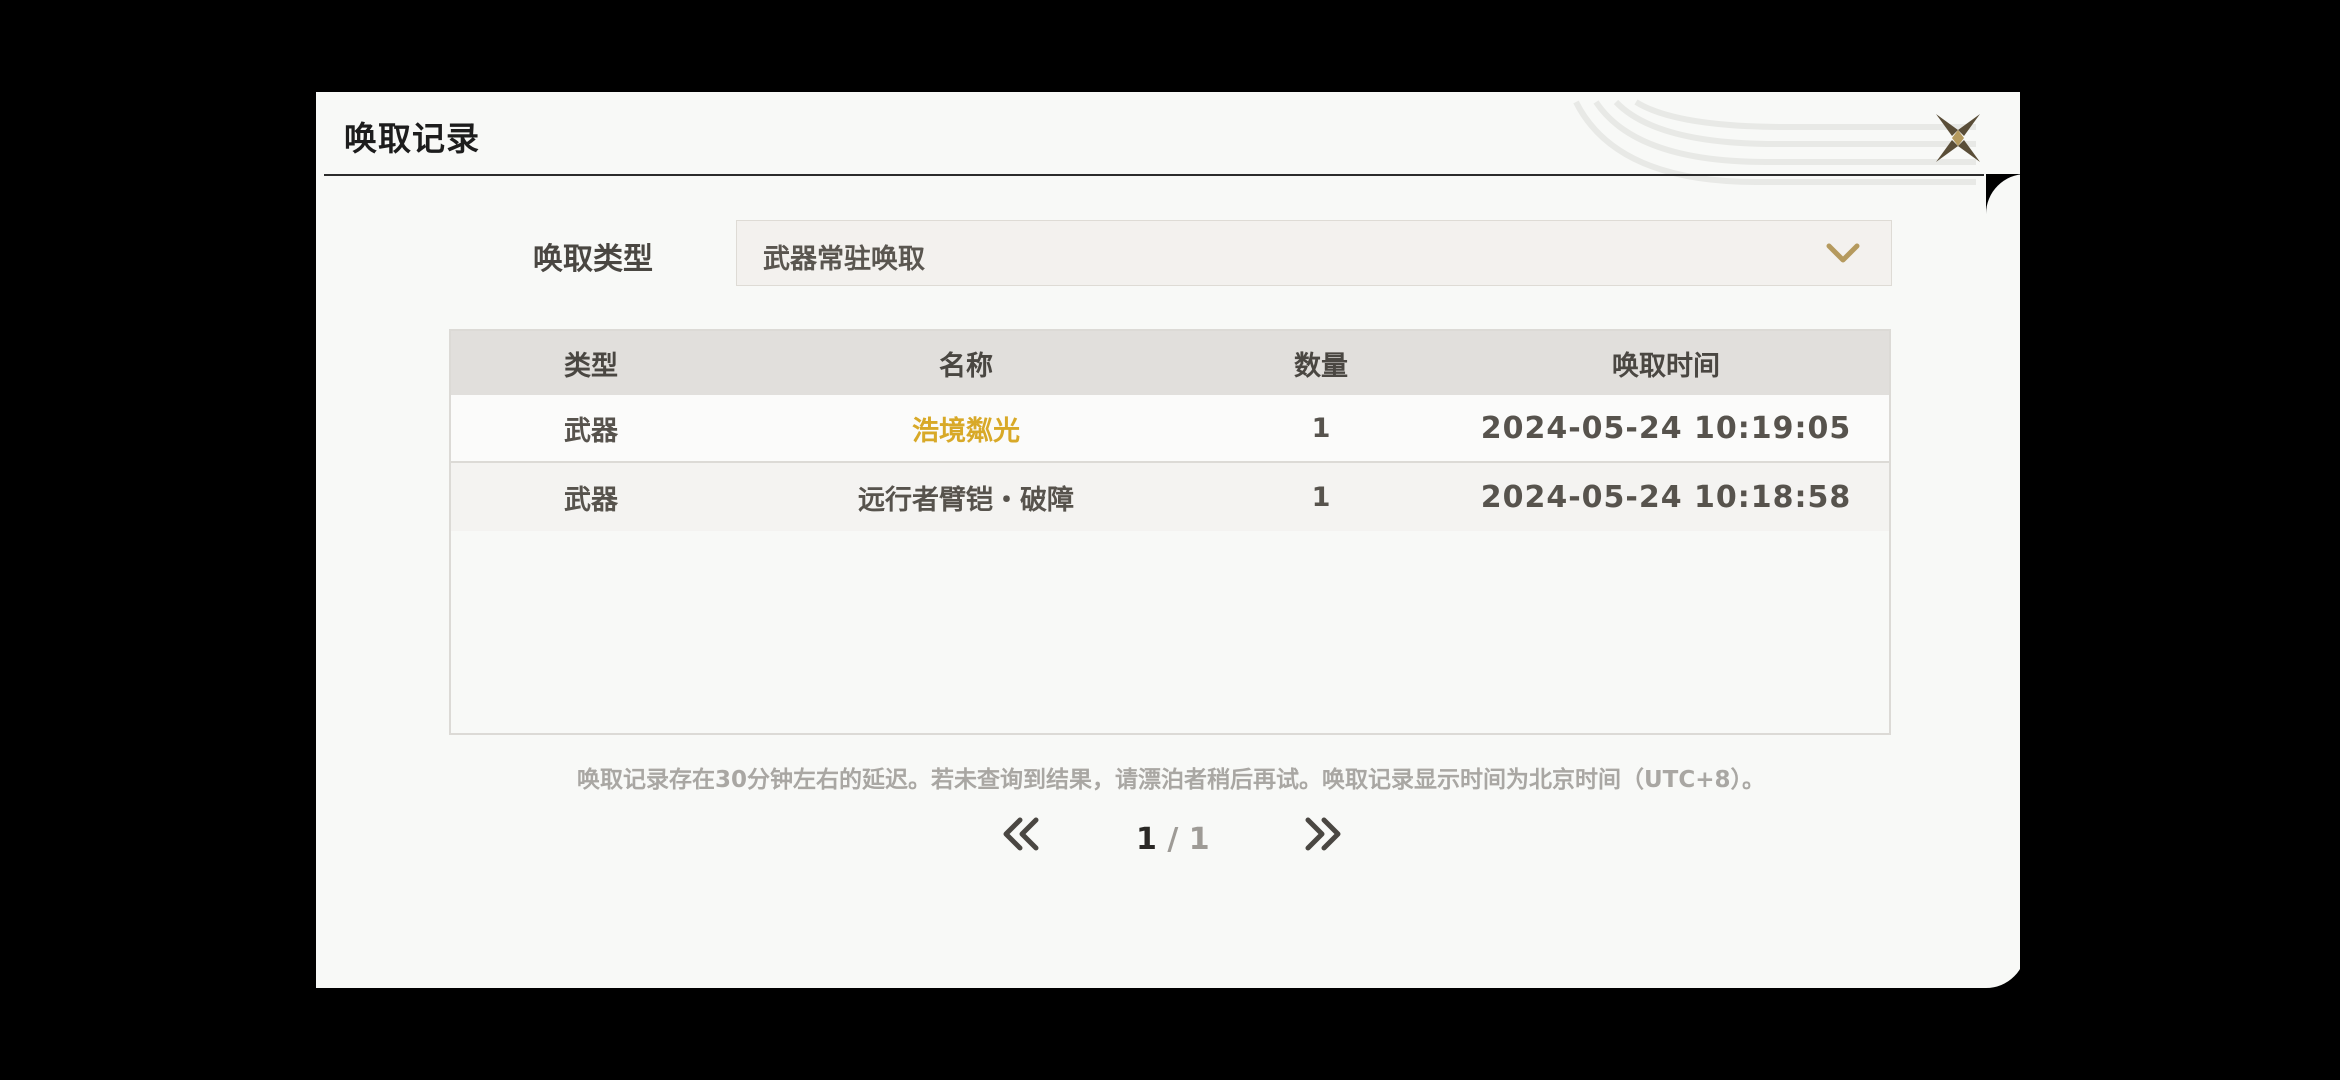 The image size is (2340, 1080). Describe the element at coordinates (1321, 366) in the screenshot. I see `column-header-quantity: 数量` at that location.